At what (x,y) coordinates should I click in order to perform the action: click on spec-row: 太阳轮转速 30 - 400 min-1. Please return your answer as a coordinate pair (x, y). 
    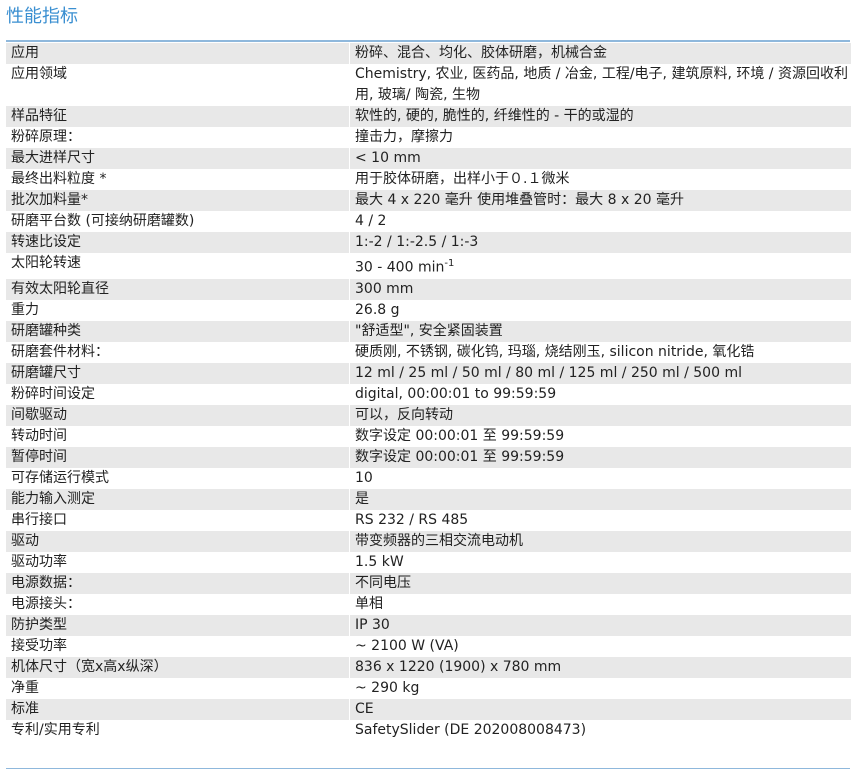
    Looking at the image, I should click on (429, 266).